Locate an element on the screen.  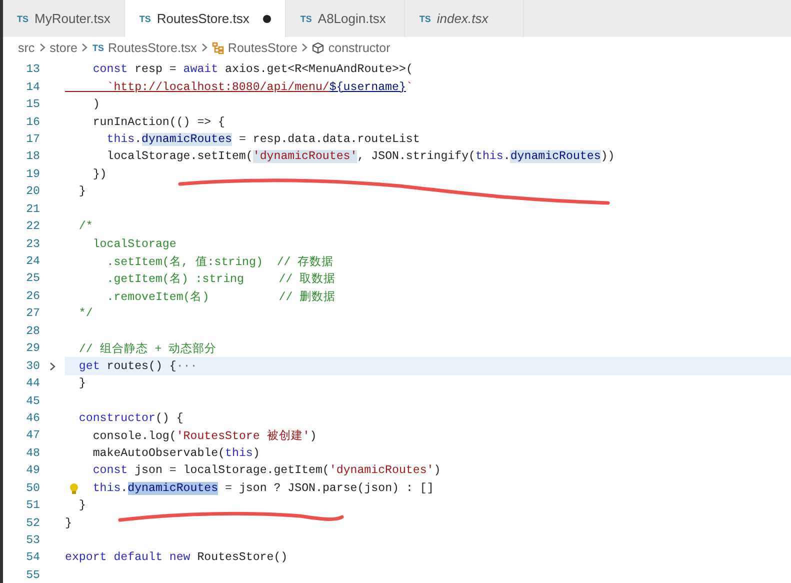
code-line: const json = localStorage.getItem('dynamicRoutes') is located at coordinates (266, 471).